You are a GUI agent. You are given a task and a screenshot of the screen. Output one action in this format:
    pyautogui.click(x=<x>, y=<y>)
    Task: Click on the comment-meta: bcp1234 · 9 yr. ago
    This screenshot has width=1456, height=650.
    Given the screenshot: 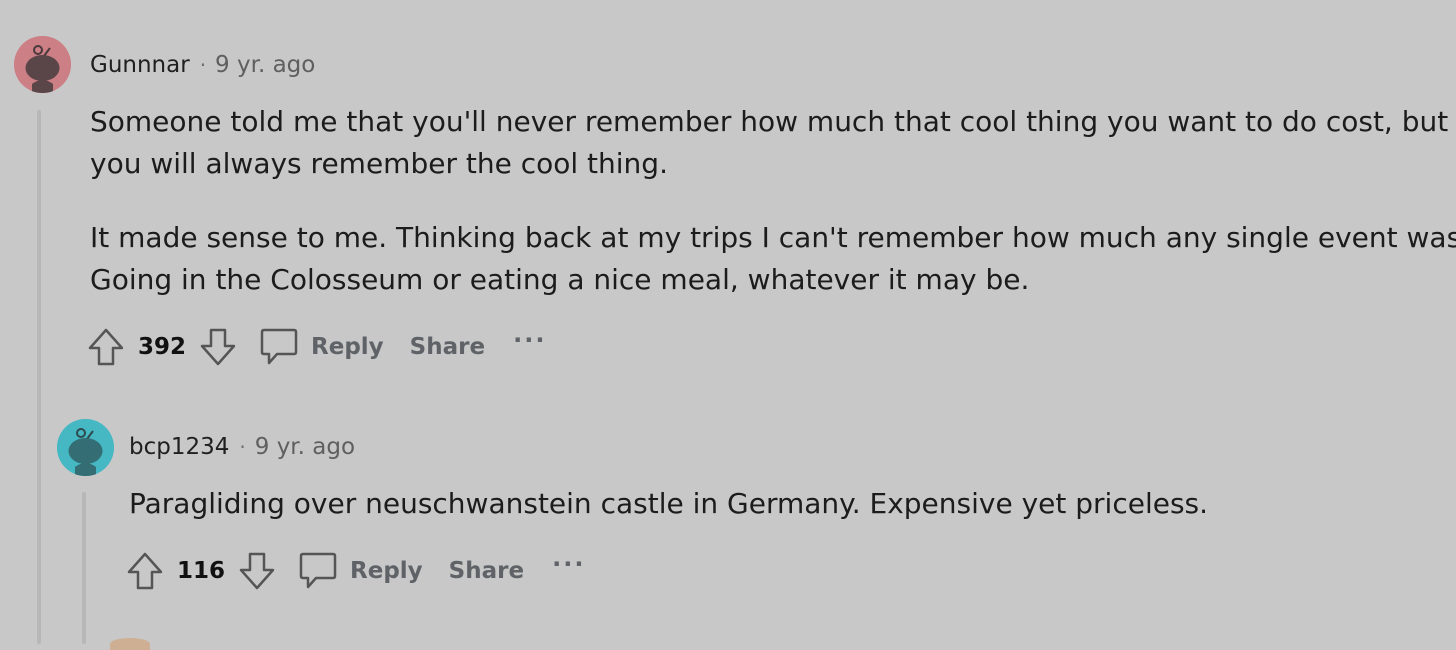 What is the action you would take?
    pyautogui.click(x=242, y=447)
    